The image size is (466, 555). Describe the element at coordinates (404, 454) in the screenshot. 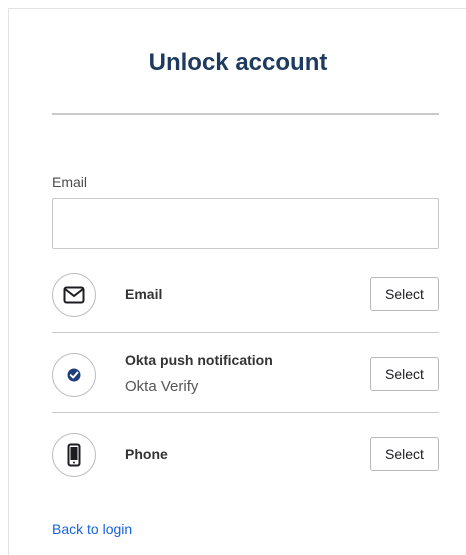

I see `select-phone-button: Select` at that location.